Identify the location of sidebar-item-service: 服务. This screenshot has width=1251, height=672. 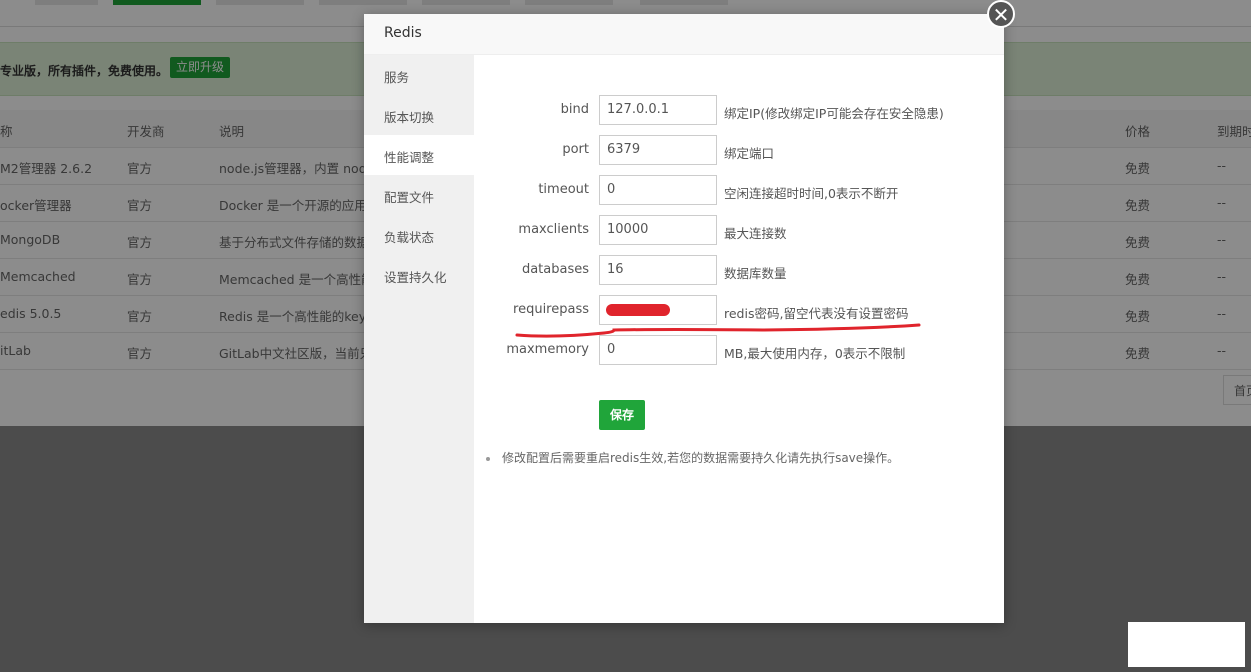
(419, 75).